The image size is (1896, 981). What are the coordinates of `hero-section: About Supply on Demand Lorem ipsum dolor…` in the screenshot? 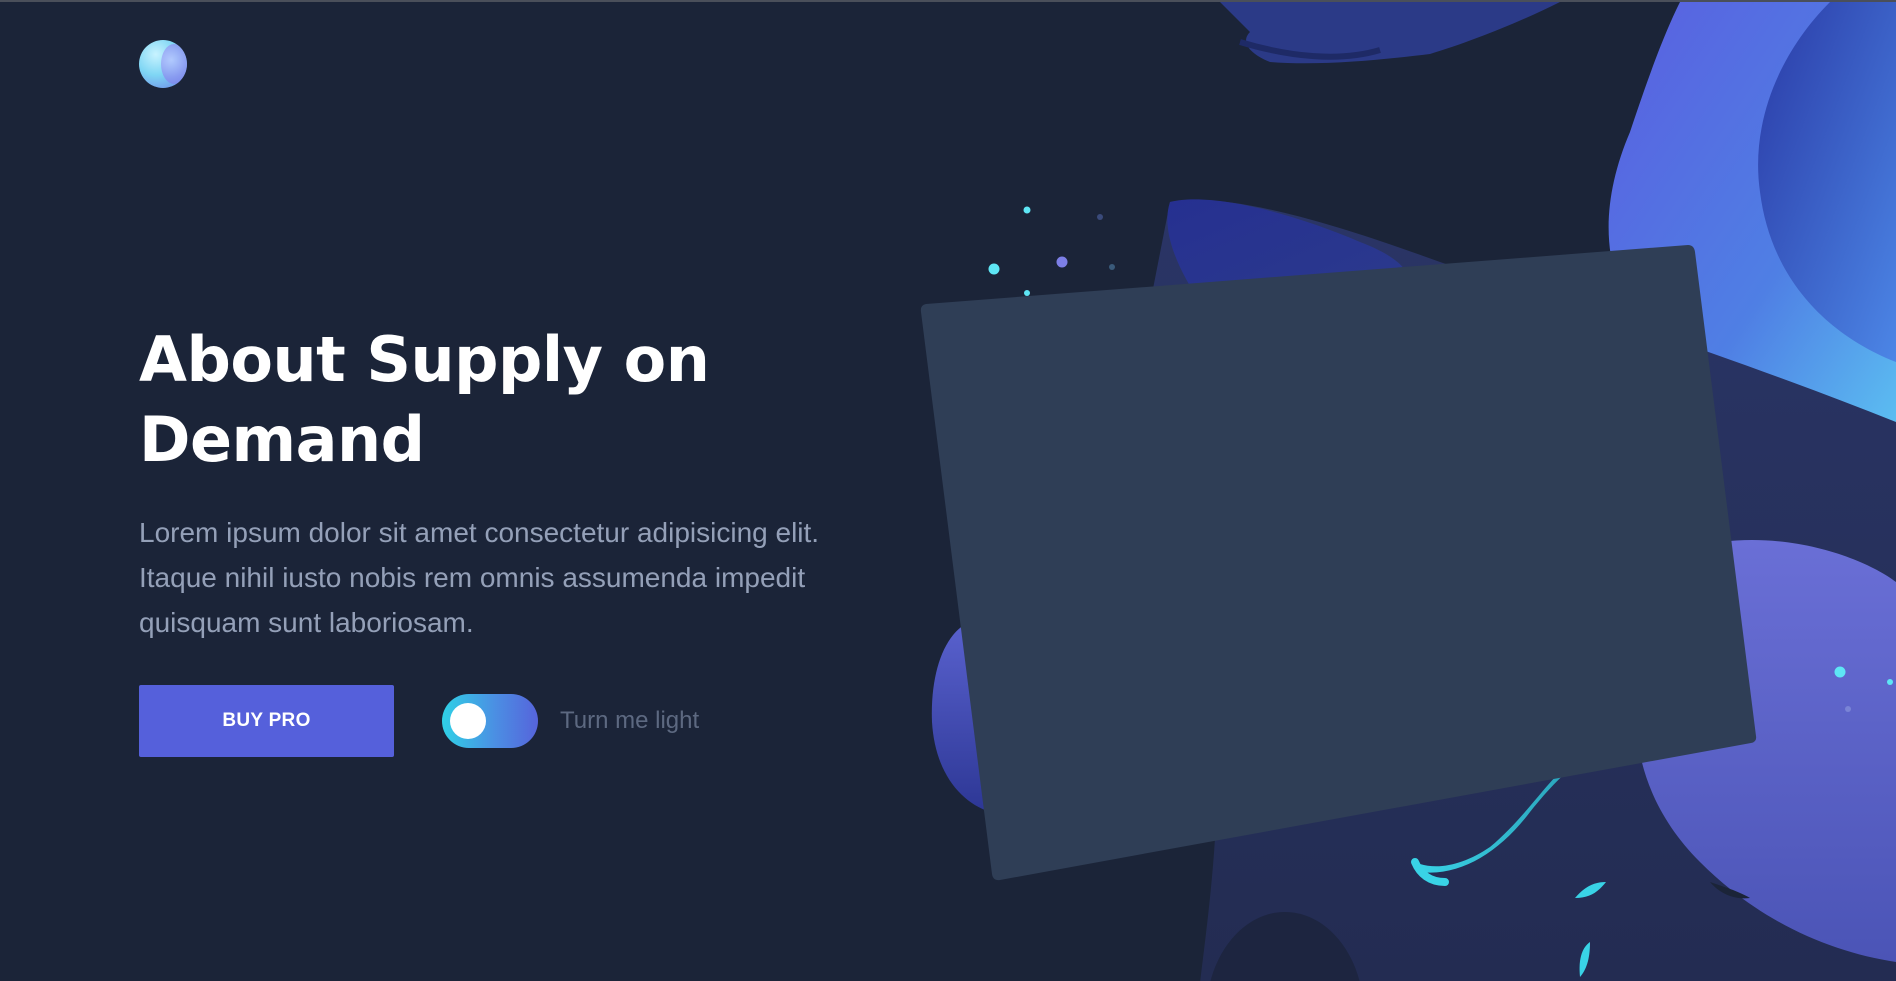 It's located at (499, 482).